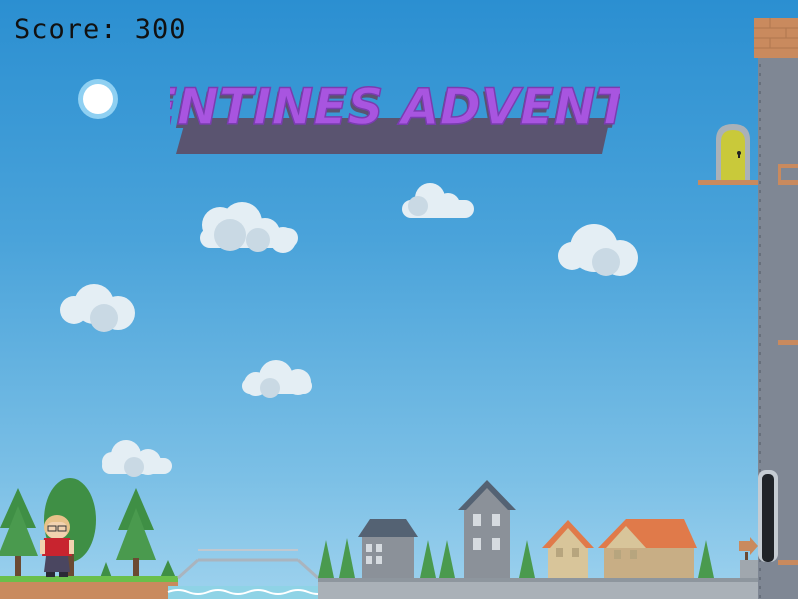 Image resolution: width=798 pixels, height=599 pixels. Describe the element at coordinates (395, 107) in the screenshot. I see `game-title-text: VALENTINES ADVENTURE` at that location.